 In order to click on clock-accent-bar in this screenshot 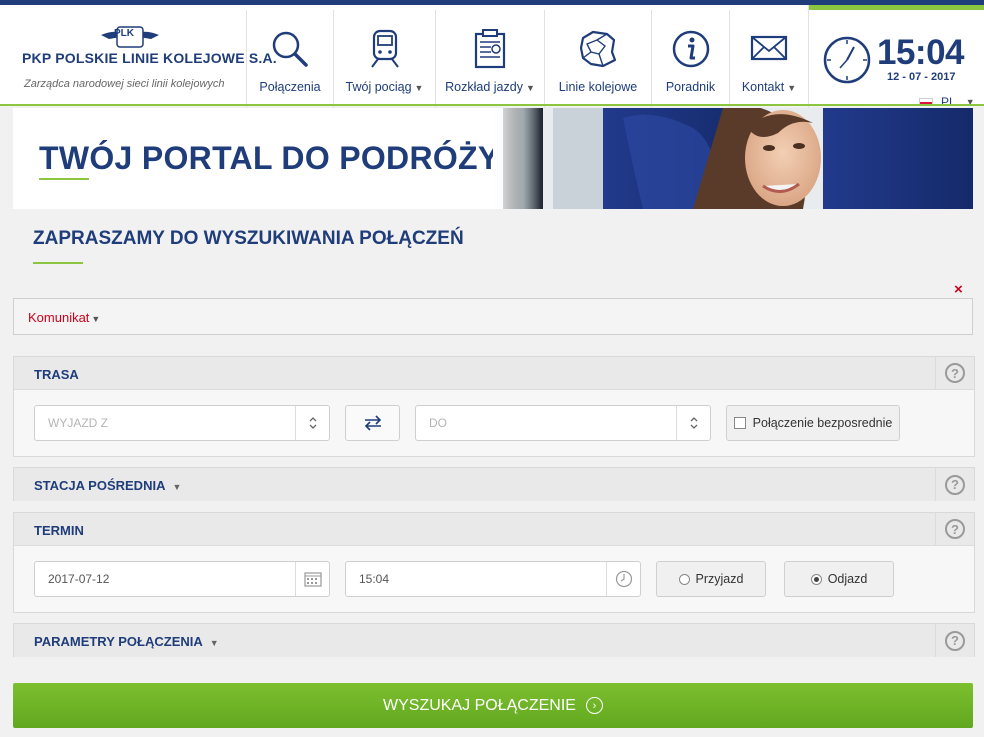, I will do `click(896, 7)`.